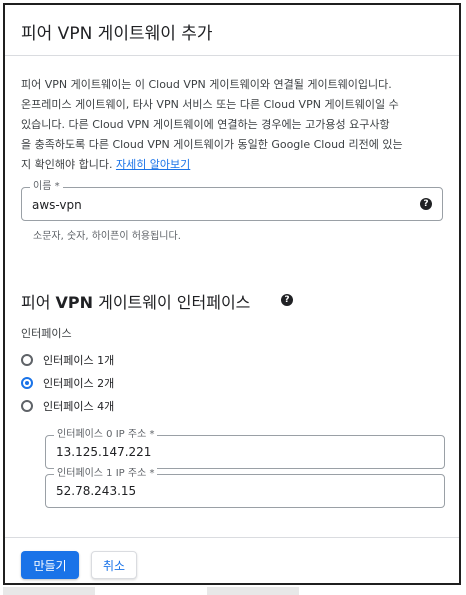  I want to click on description-last-text: 지 확인해야 합니다., so click(68, 164).